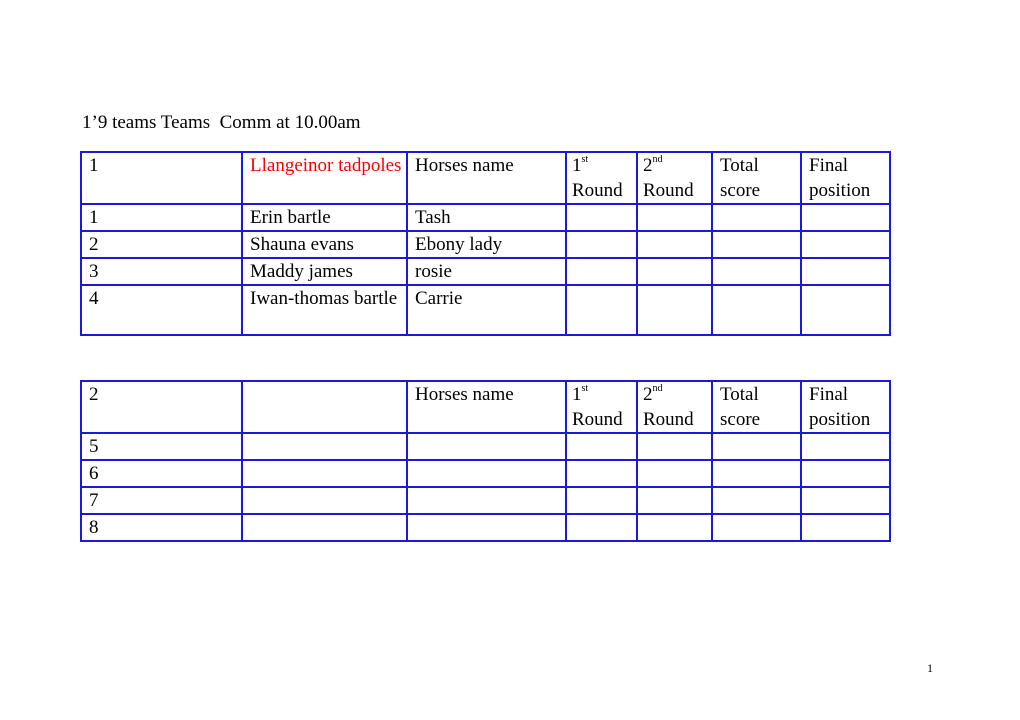 The image size is (1020, 720). I want to click on table-row: 7, so click(485, 500).